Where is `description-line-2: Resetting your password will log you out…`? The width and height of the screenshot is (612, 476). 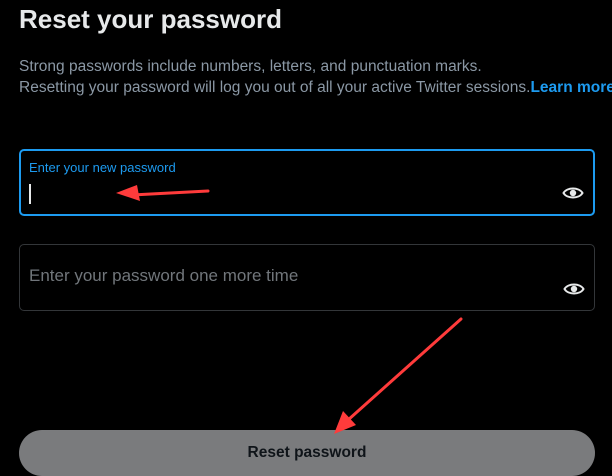 description-line-2: Resetting your password will log you out… is located at coordinates (315, 87).